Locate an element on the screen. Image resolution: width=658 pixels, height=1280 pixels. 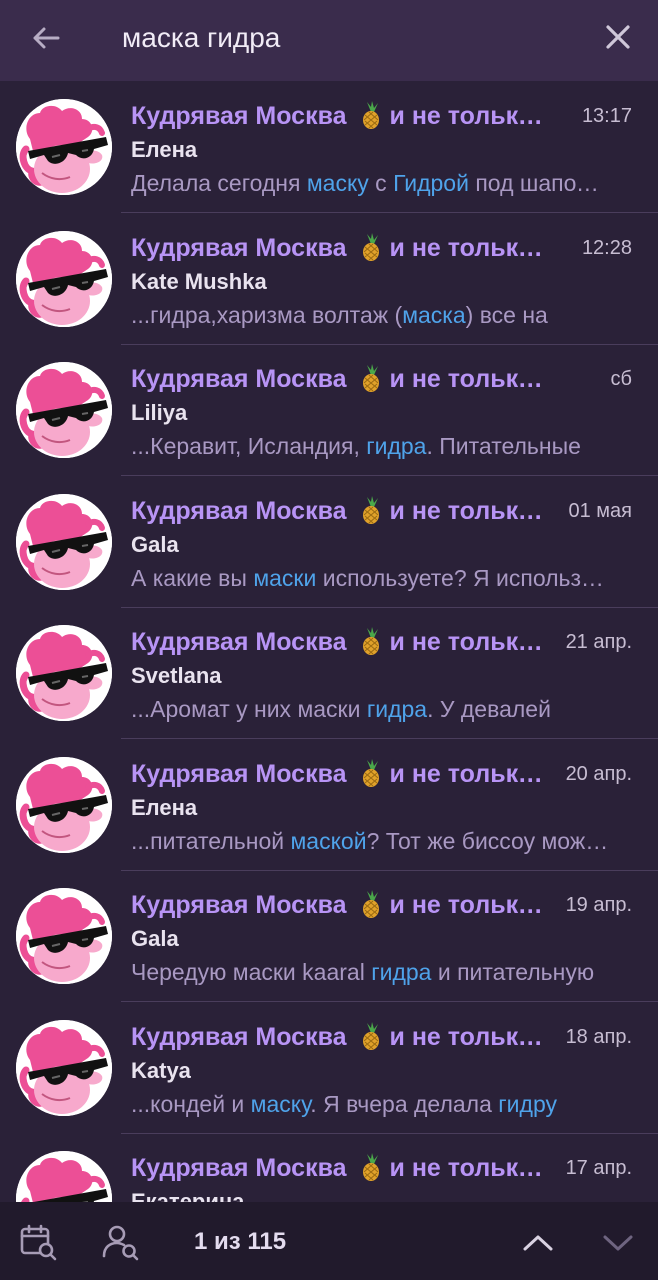
message-time: 21 апр. is located at coordinates (598, 642).